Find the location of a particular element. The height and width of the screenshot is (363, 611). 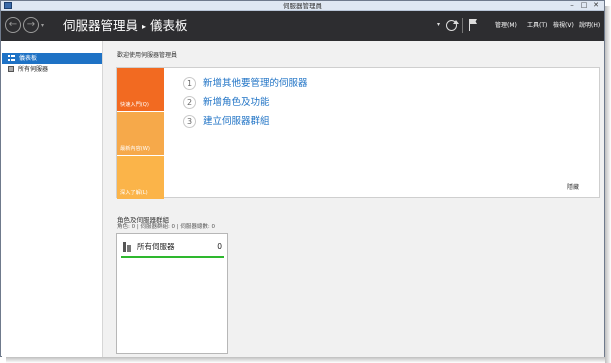

all-servers-tile: 所有伺服器 0 is located at coordinates (172, 293).